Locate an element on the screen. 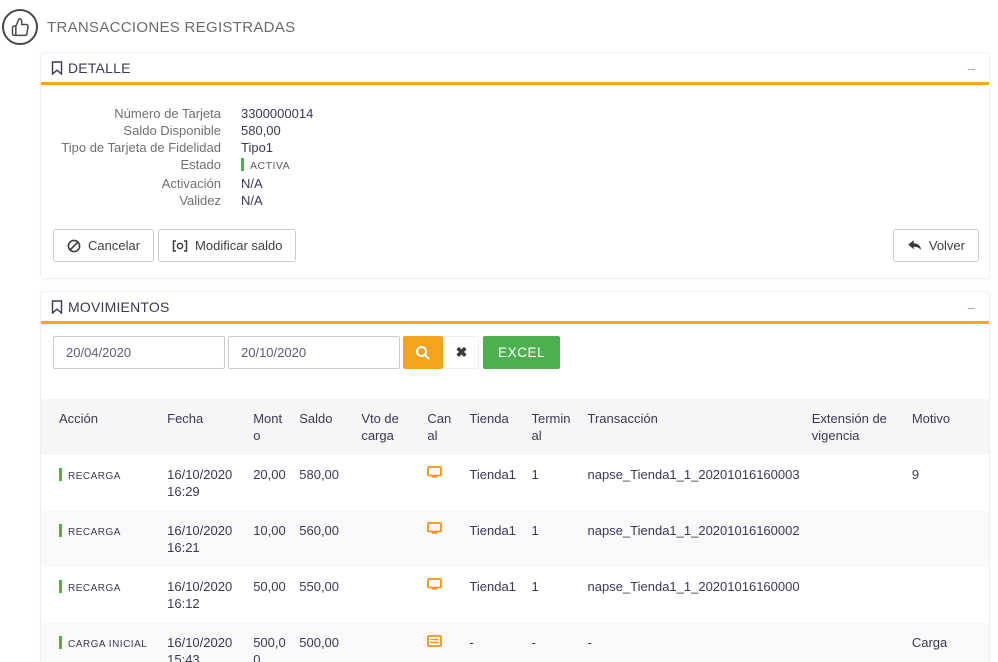 Image resolution: width=998 pixels, height=662 pixels. movimientos-header: MOVIMIENTOS – is located at coordinates (515, 308).